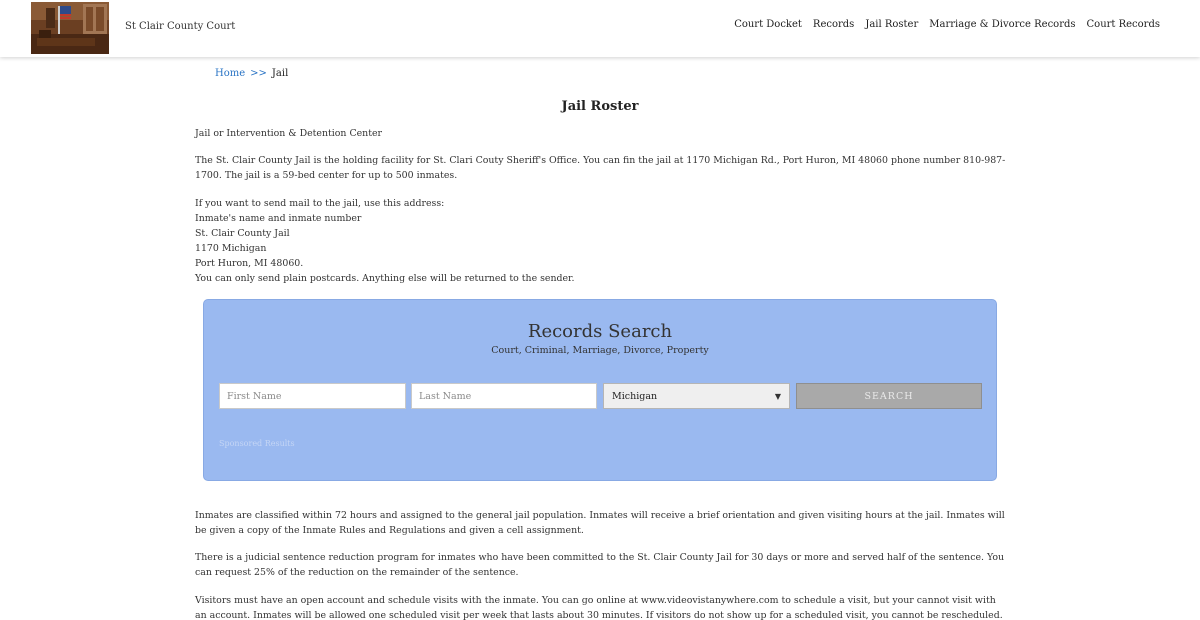 The height and width of the screenshot is (620, 1200). What do you see at coordinates (278, 218) in the screenshot?
I see `mail-line: Inmate's name and inmate number` at bounding box center [278, 218].